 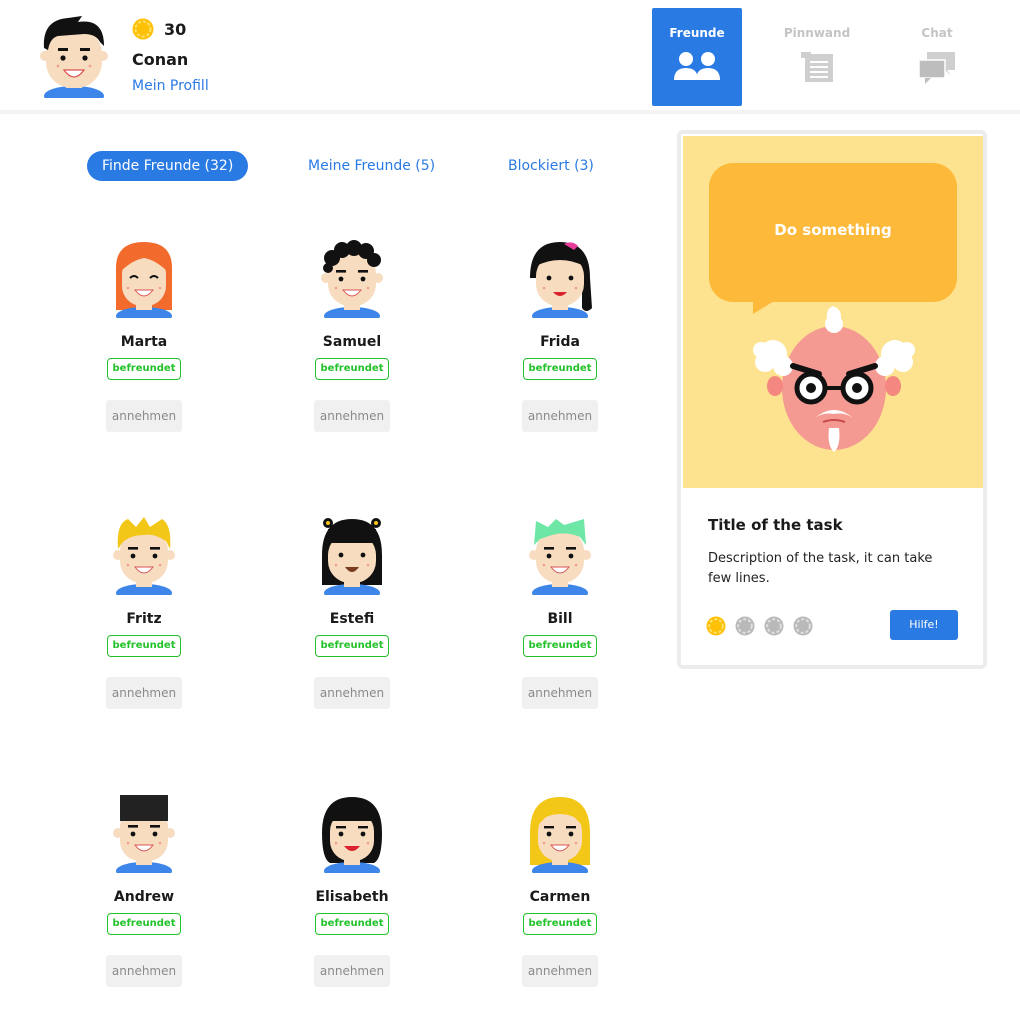 What do you see at coordinates (352, 619) in the screenshot?
I see `friend-name: Estefi` at bounding box center [352, 619].